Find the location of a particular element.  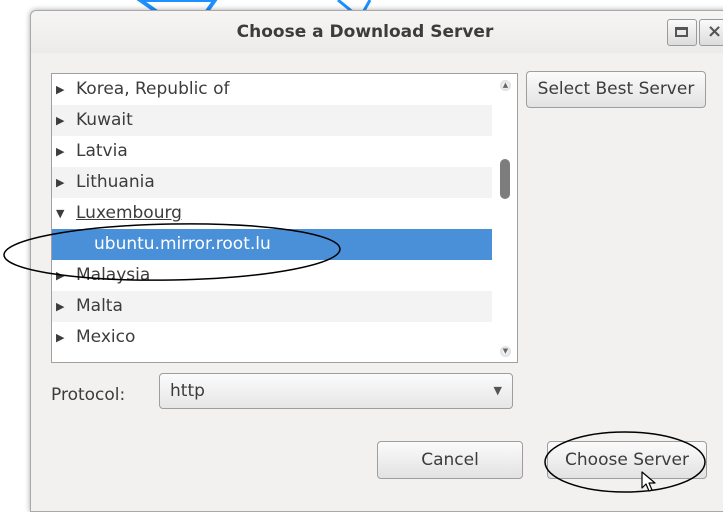

protocol-label: Protocol: is located at coordinates (88, 395).